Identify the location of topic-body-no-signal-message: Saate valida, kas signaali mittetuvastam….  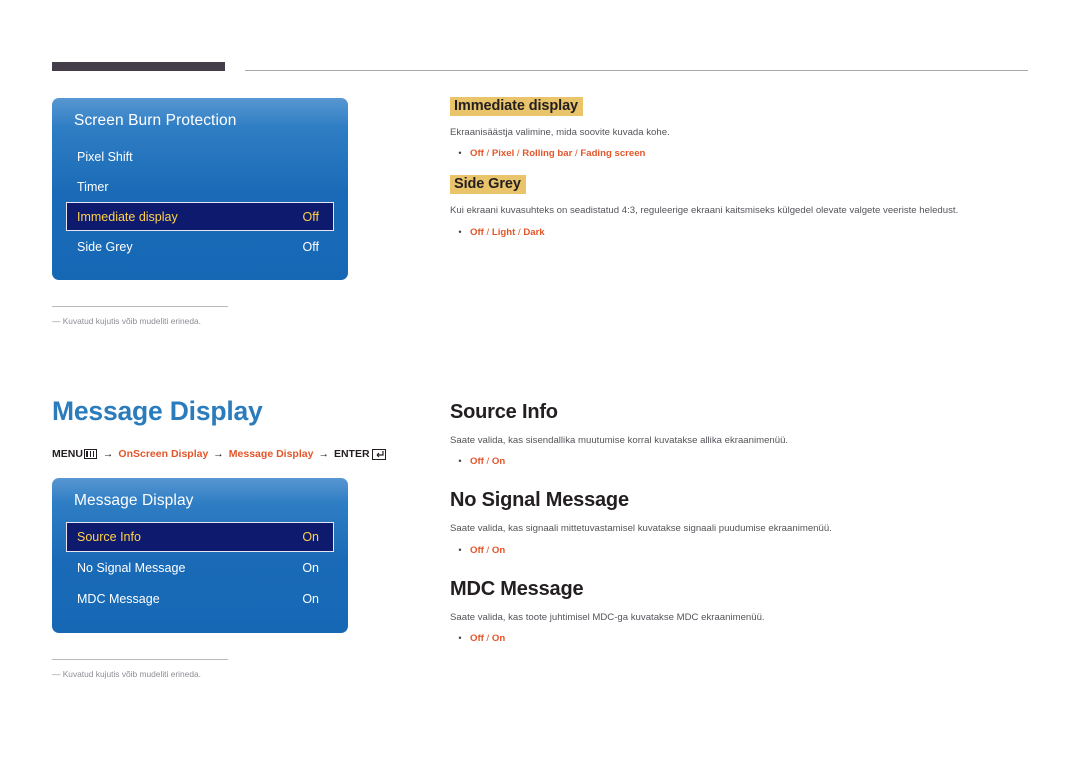
(641, 529).